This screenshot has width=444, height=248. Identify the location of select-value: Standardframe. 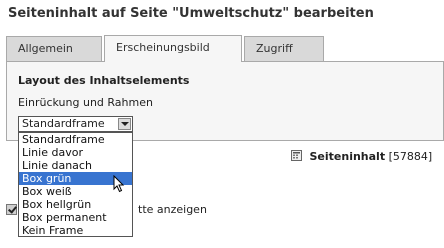
(63, 123).